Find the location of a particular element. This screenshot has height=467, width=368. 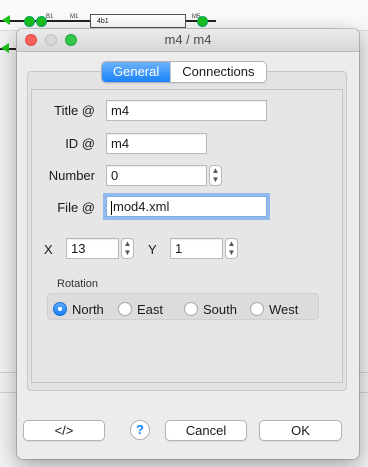

track-diagram: B1 M1 4b1 M5 is located at coordinates (184, 15).